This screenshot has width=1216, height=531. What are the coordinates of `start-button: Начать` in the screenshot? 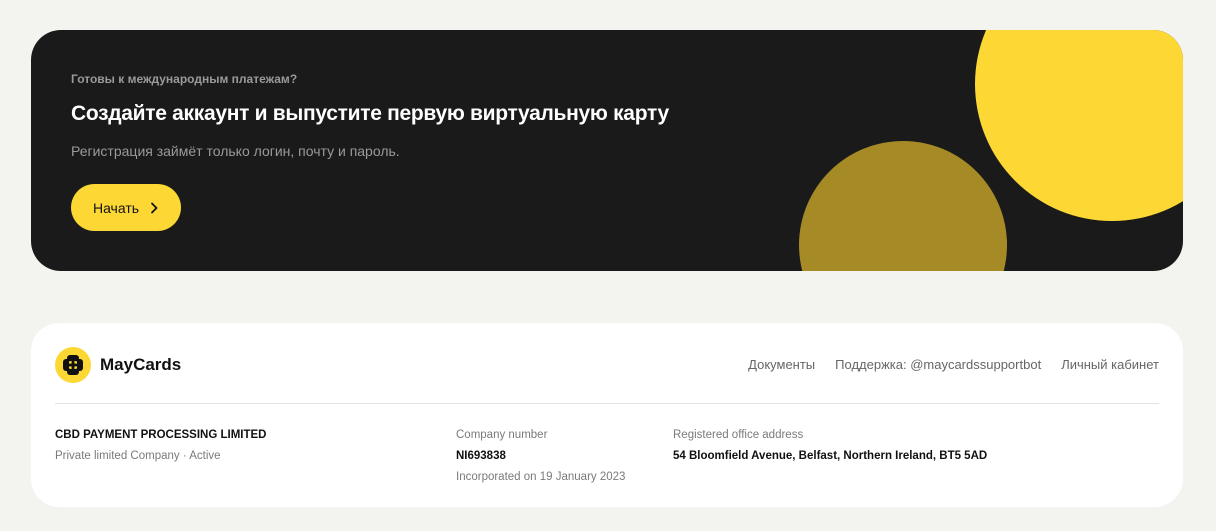 It's located at (126, 207).